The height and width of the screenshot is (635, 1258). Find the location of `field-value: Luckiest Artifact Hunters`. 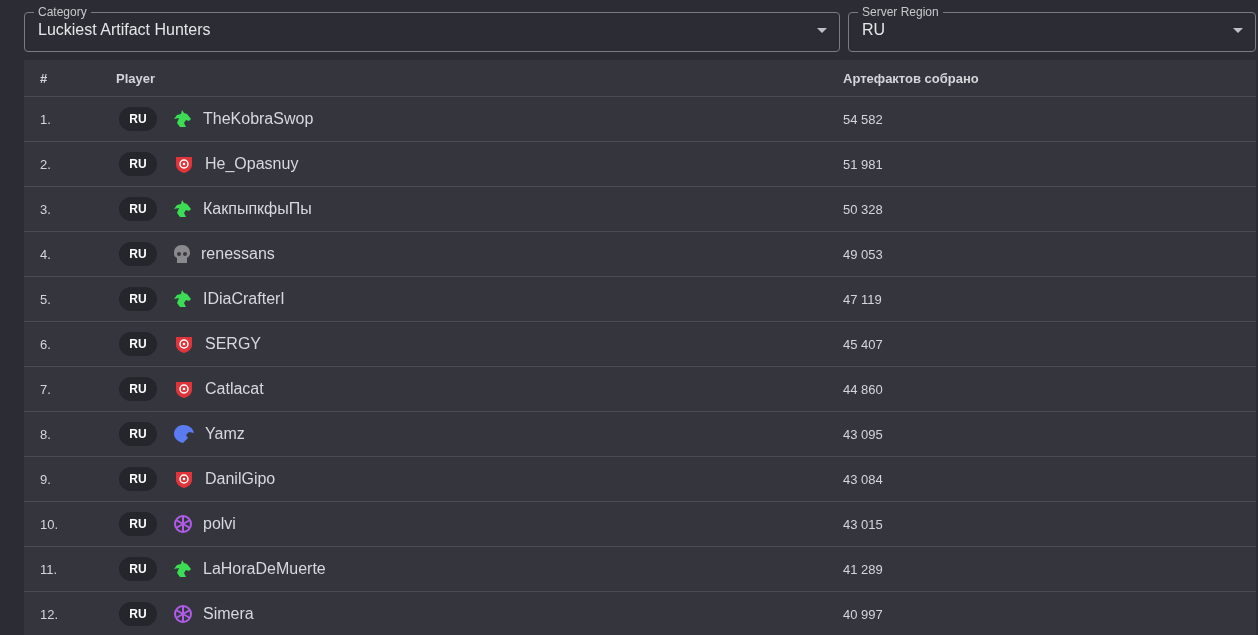

field-value: Luckiest Artifact Hunters is located at coordinates (124, 30).